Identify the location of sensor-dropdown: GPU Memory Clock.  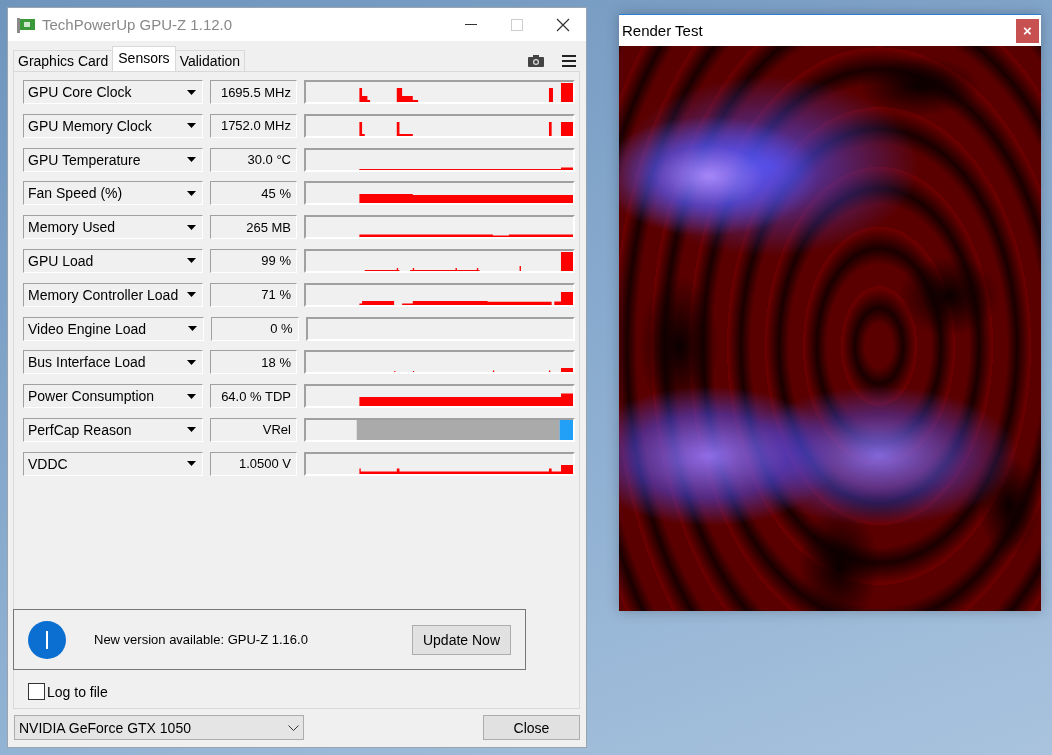
(113, 125).